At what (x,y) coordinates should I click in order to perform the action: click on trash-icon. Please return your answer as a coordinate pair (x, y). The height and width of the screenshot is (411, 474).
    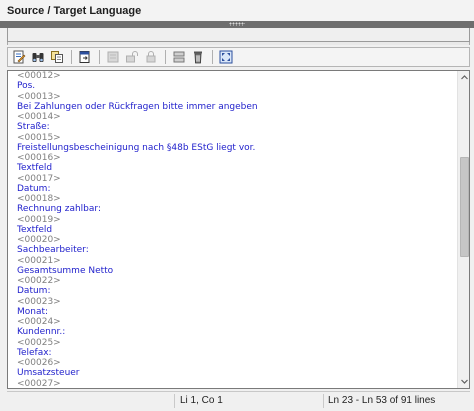
    Looking at the image, I should click on (198, 57).